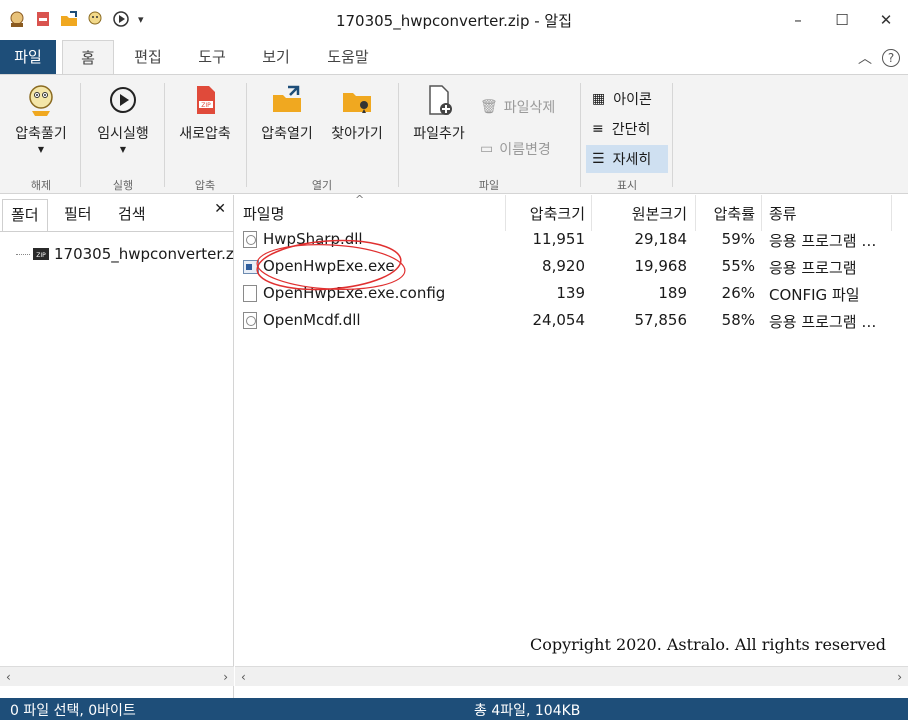 The height and width of the screenshot is (720, 908). What do you see at coordinates (599, 99) in the screenshot?
I see `grid-icon: ▦` at bounding box center [599, 99].